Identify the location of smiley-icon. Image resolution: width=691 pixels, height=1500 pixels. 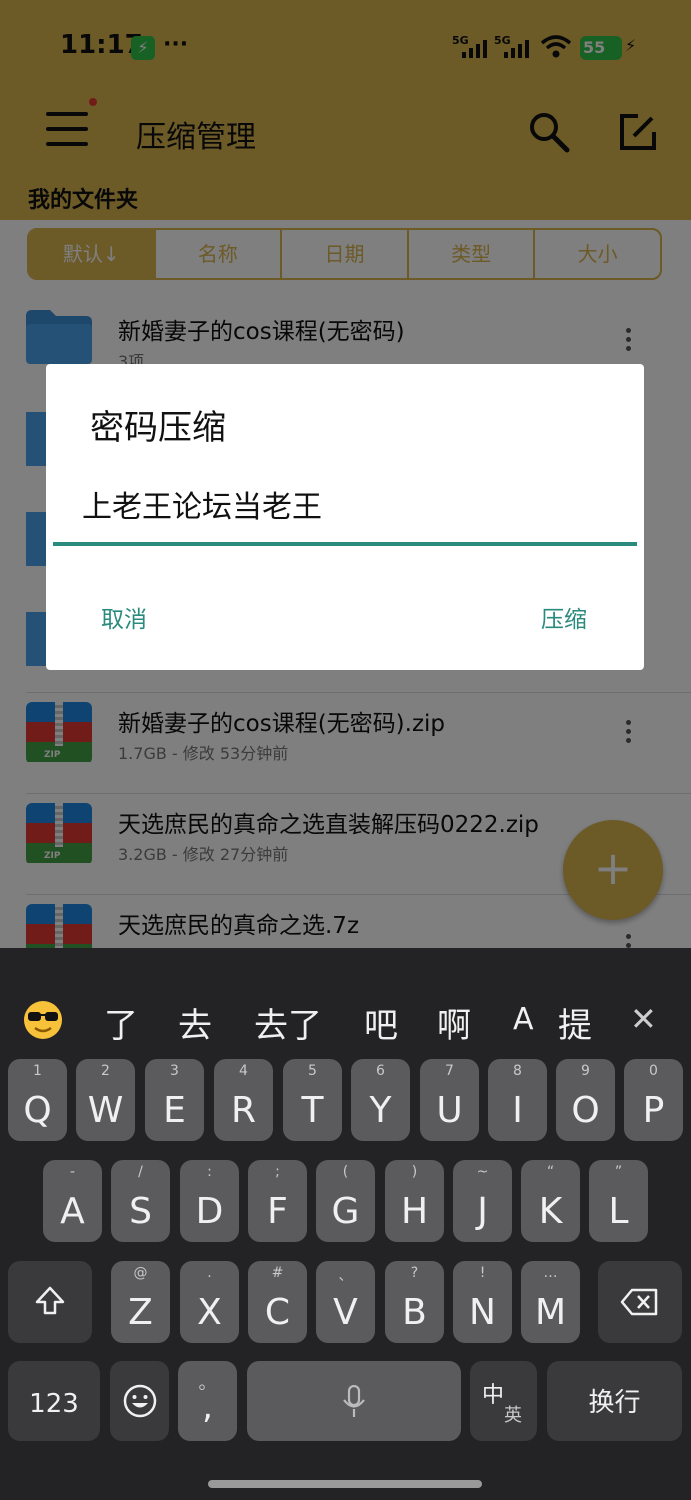
(140, 1401).